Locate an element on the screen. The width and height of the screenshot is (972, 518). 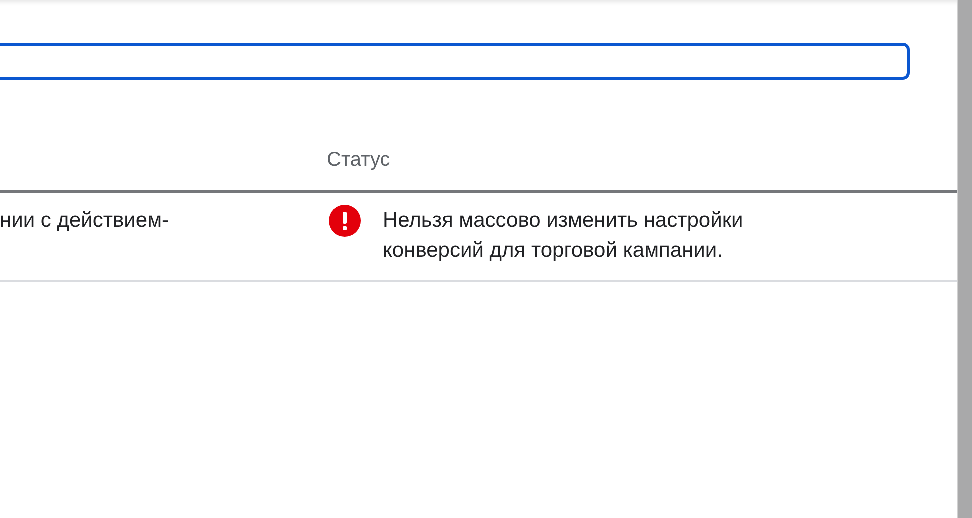
column-header: Статус is located at coordinates (359, 160).